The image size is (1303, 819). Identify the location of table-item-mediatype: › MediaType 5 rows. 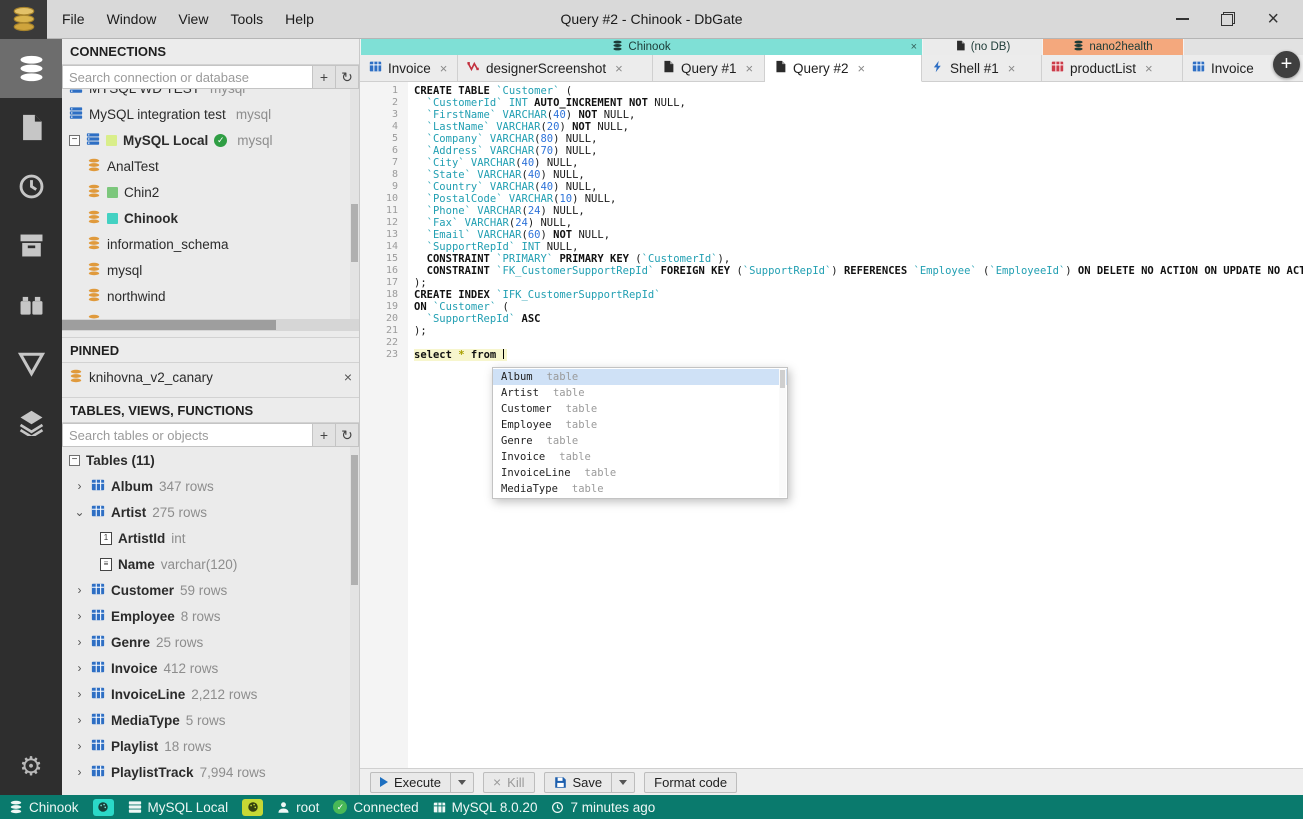
(210, 720).